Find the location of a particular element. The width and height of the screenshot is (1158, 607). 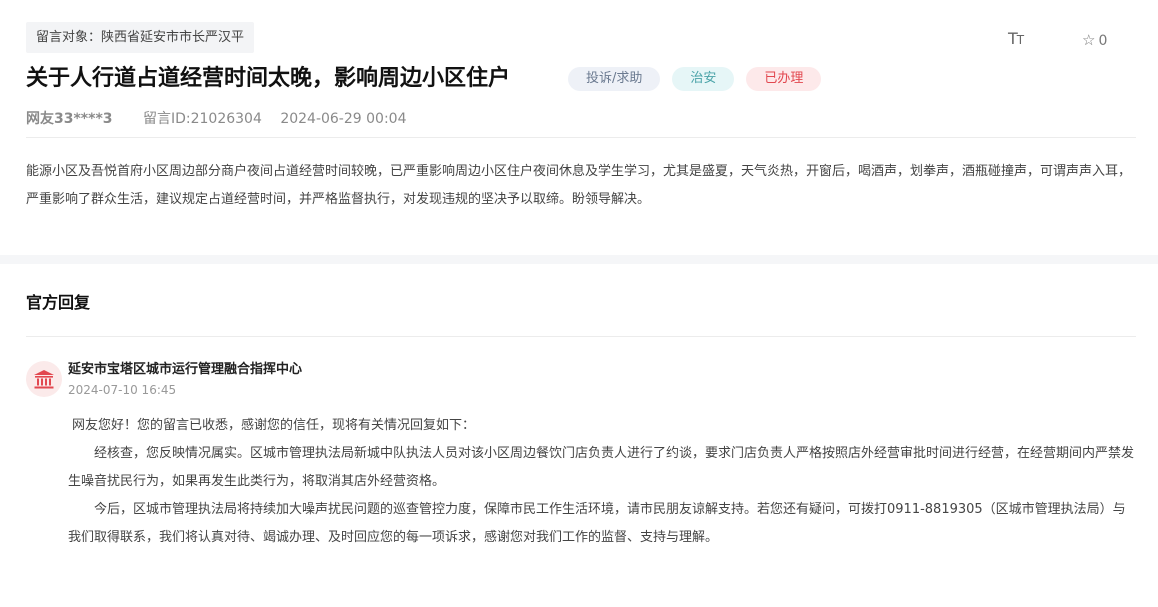

section-separator is located at coordinates (579, 259).